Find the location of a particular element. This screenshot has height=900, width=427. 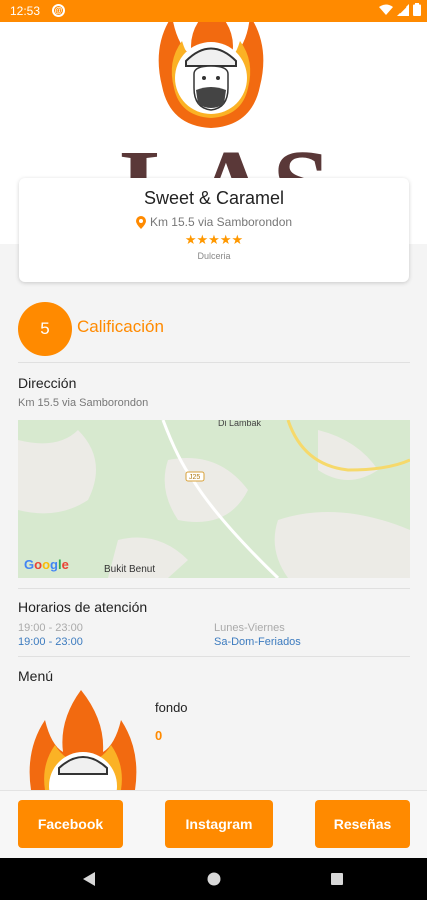

home-icon is located at coordinates (214, 879).